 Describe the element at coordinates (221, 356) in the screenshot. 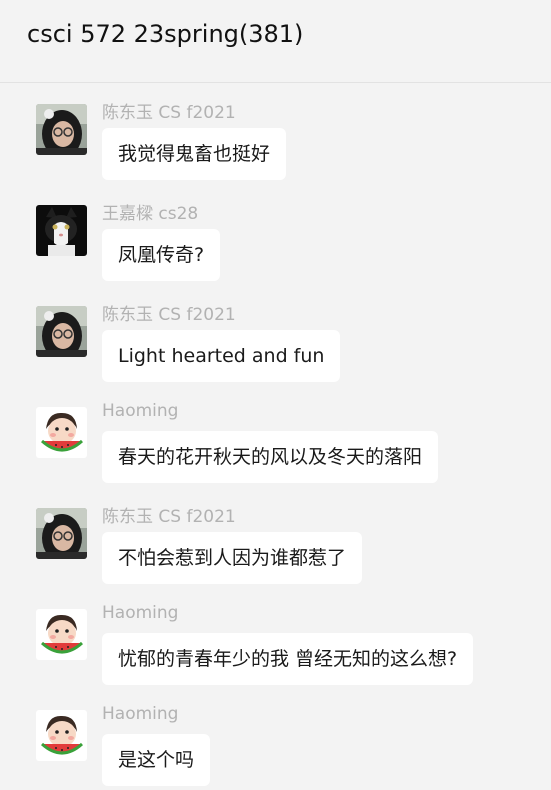

I see `message-bubble: Light hearted and fun` at that location.